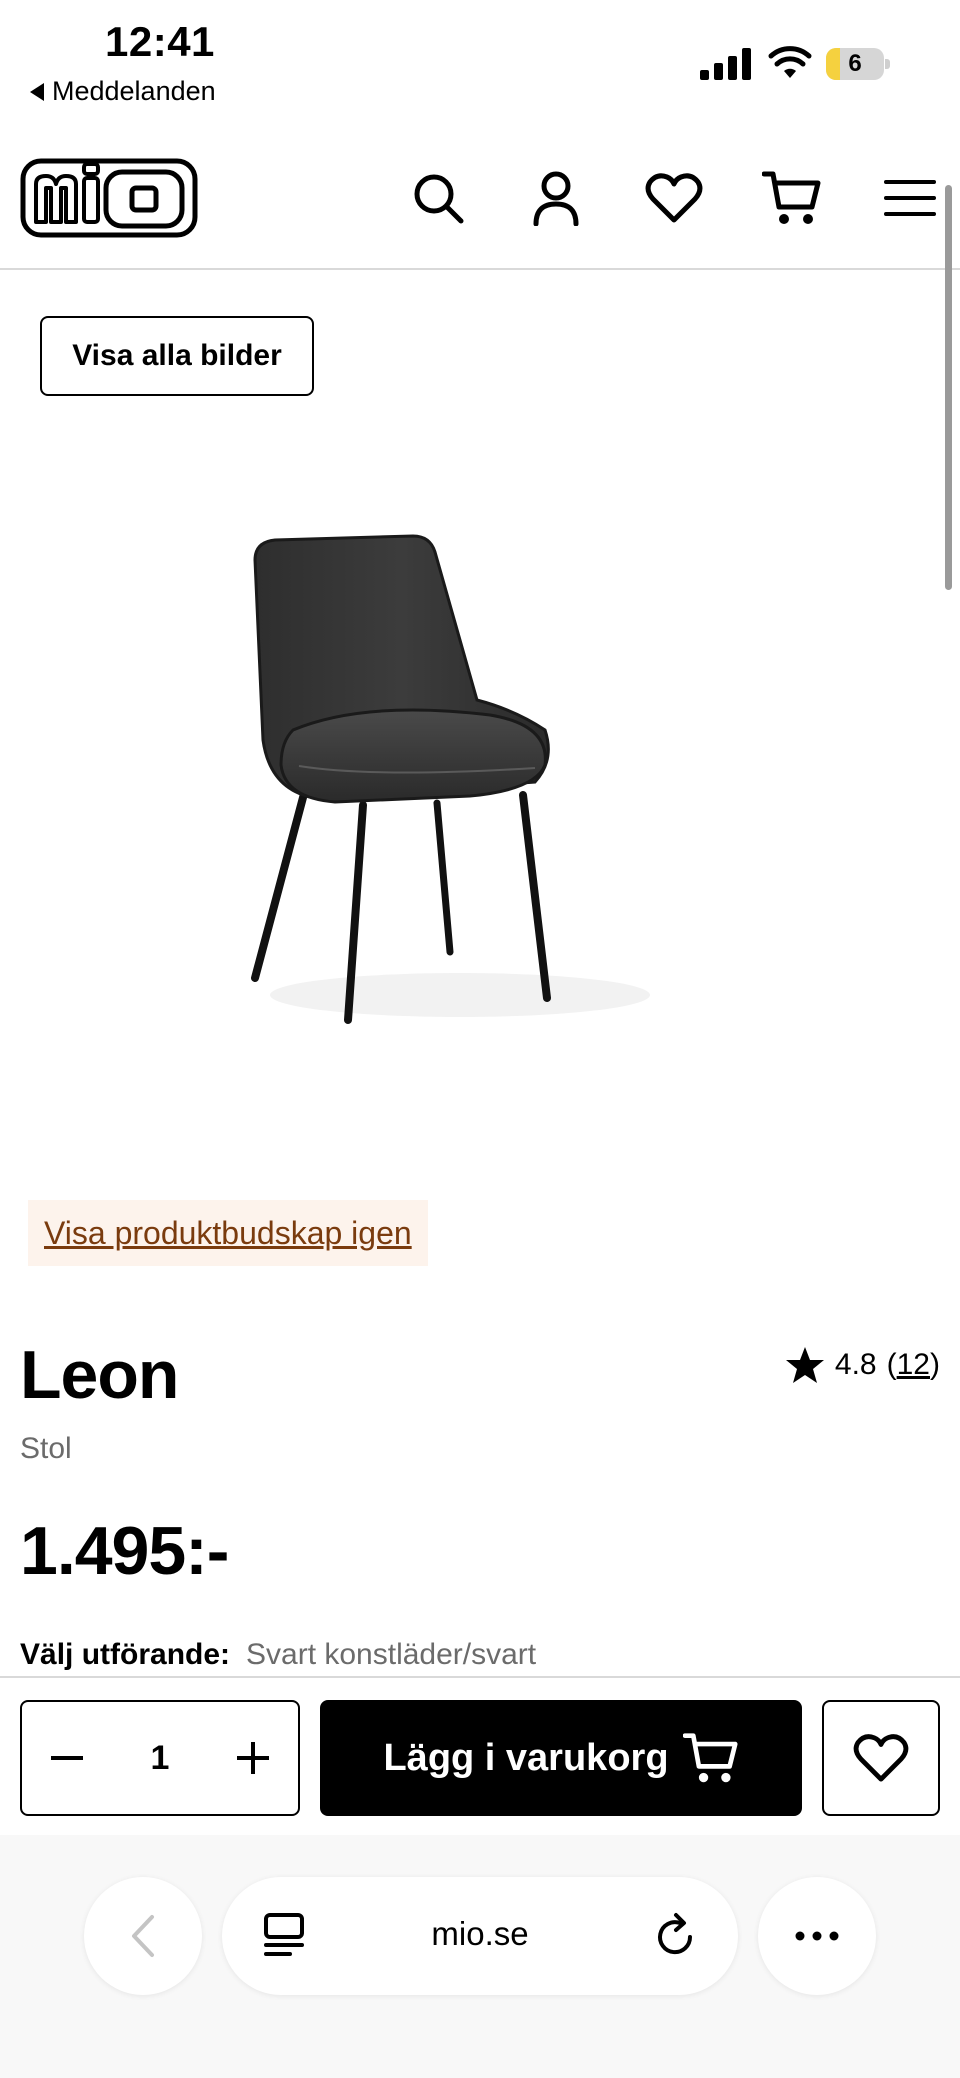  I want to click on product-rating: 4.8 (12), so click(862, 1365).